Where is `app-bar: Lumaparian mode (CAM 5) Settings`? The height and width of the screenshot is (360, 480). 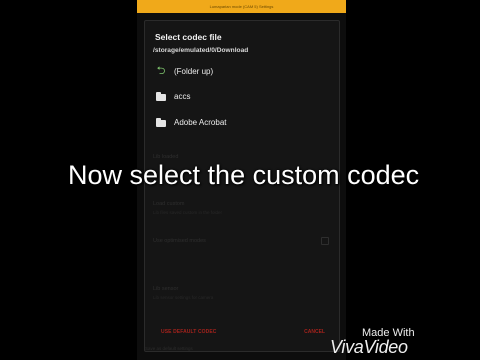 app-bar: Lumaparian mode (CAM 5) Settings is located at coordinates (241, 6).